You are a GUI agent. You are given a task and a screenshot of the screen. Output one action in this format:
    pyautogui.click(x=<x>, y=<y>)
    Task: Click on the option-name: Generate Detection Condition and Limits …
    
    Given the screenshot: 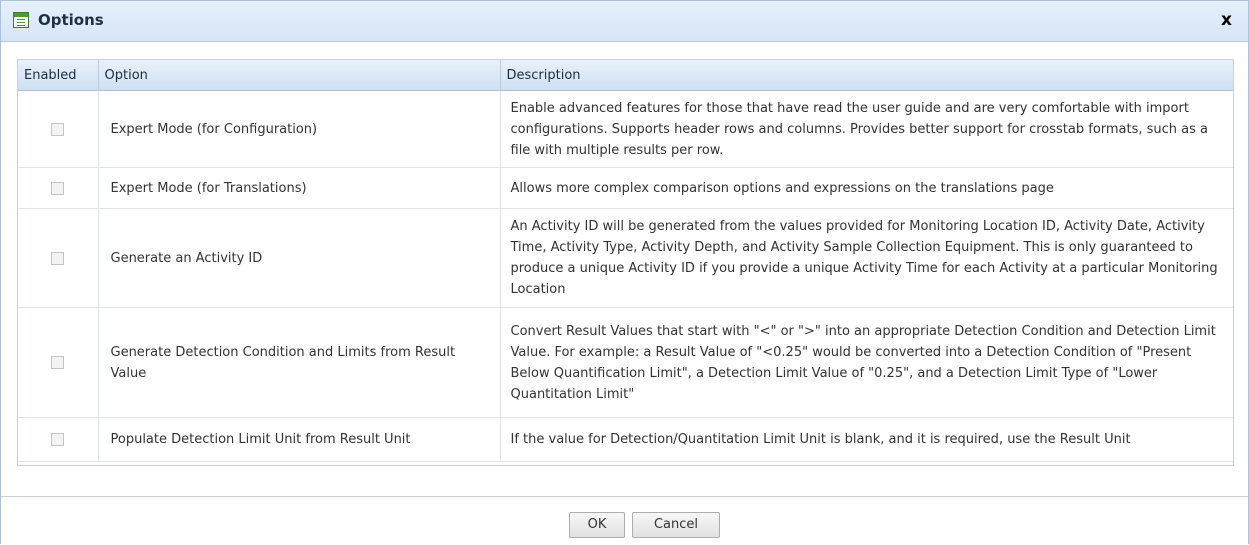 What is the action you would take?
    pyautogui.click(x=299, y=362)
    